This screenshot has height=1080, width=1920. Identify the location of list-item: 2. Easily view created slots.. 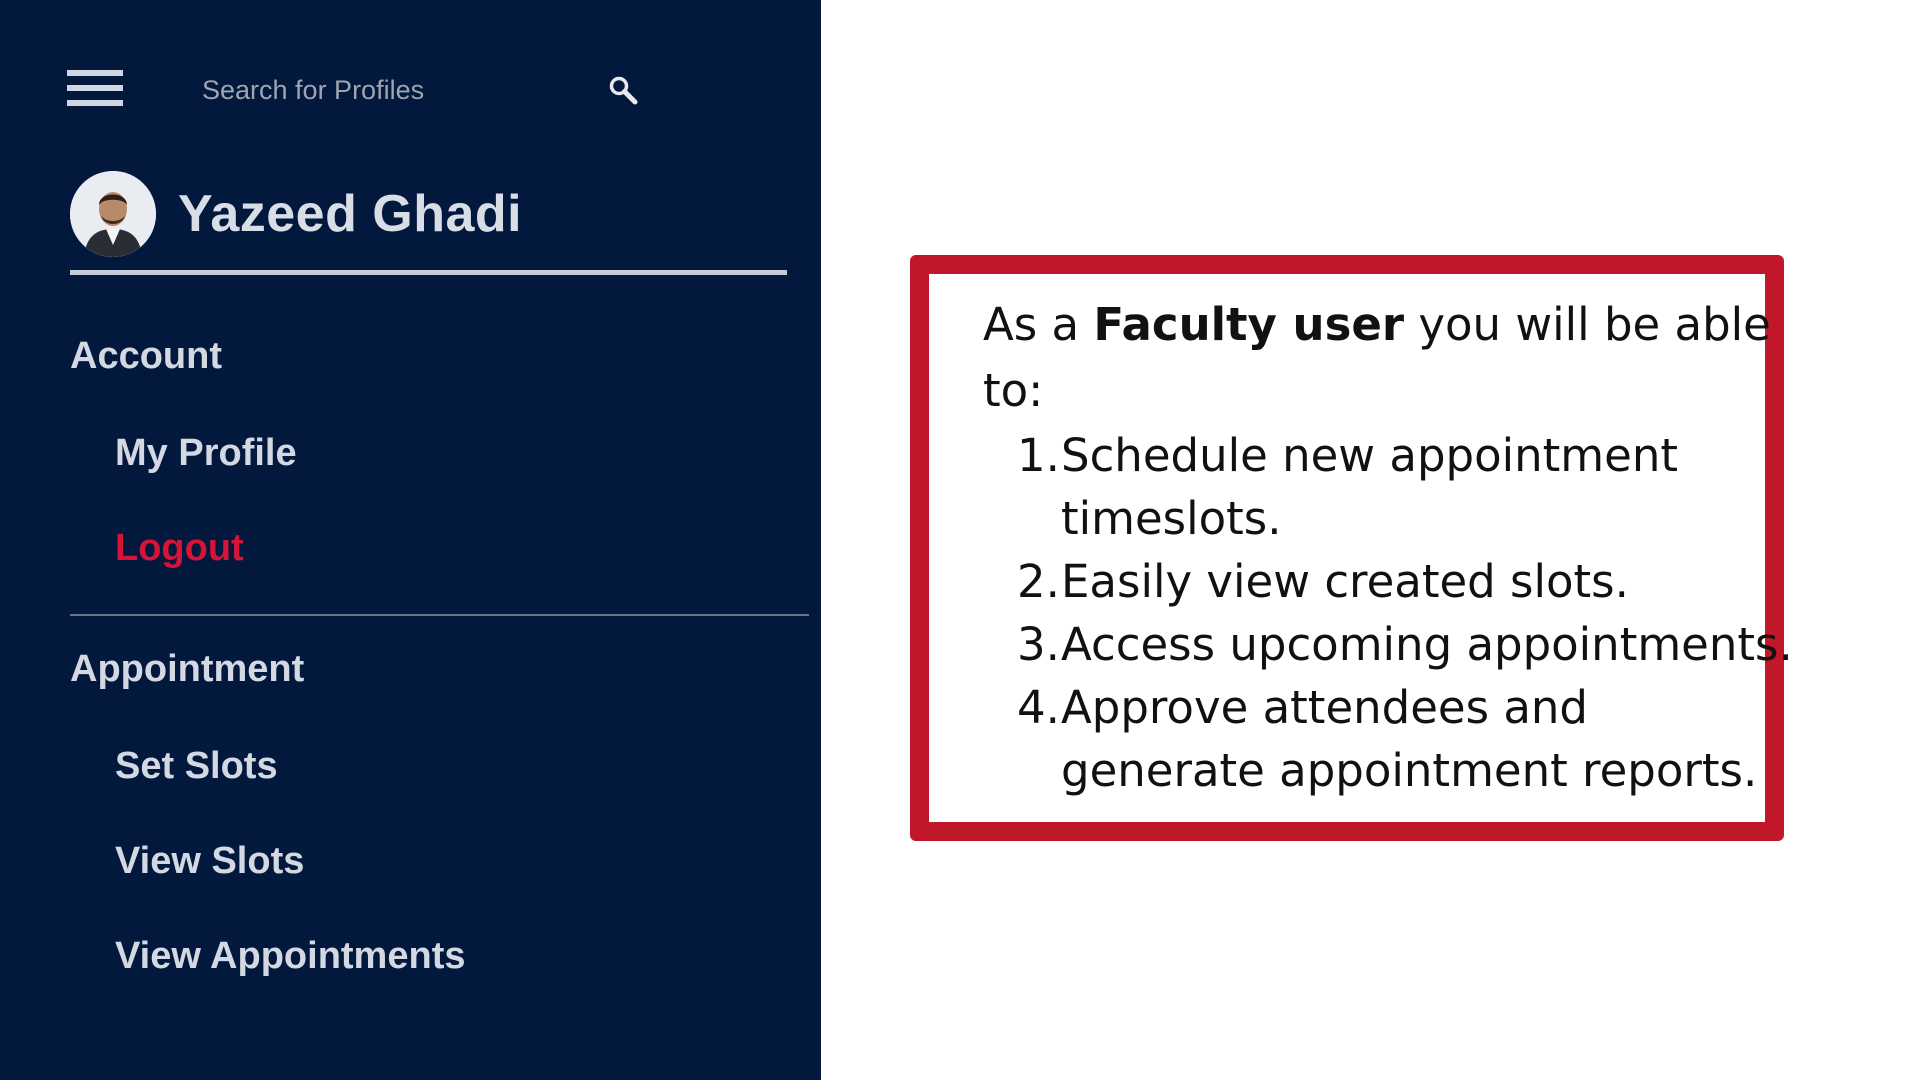
(1393, 581).